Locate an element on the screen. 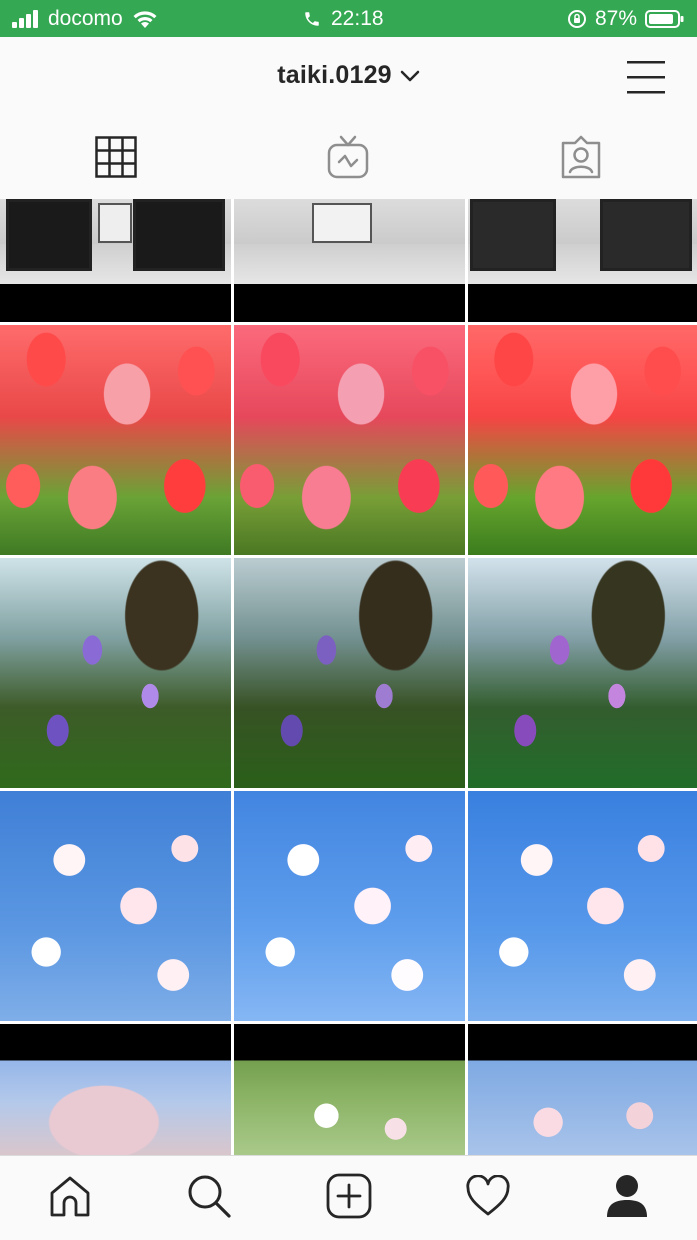  status-bar-right: 87% is located at coordinates (626, 19).